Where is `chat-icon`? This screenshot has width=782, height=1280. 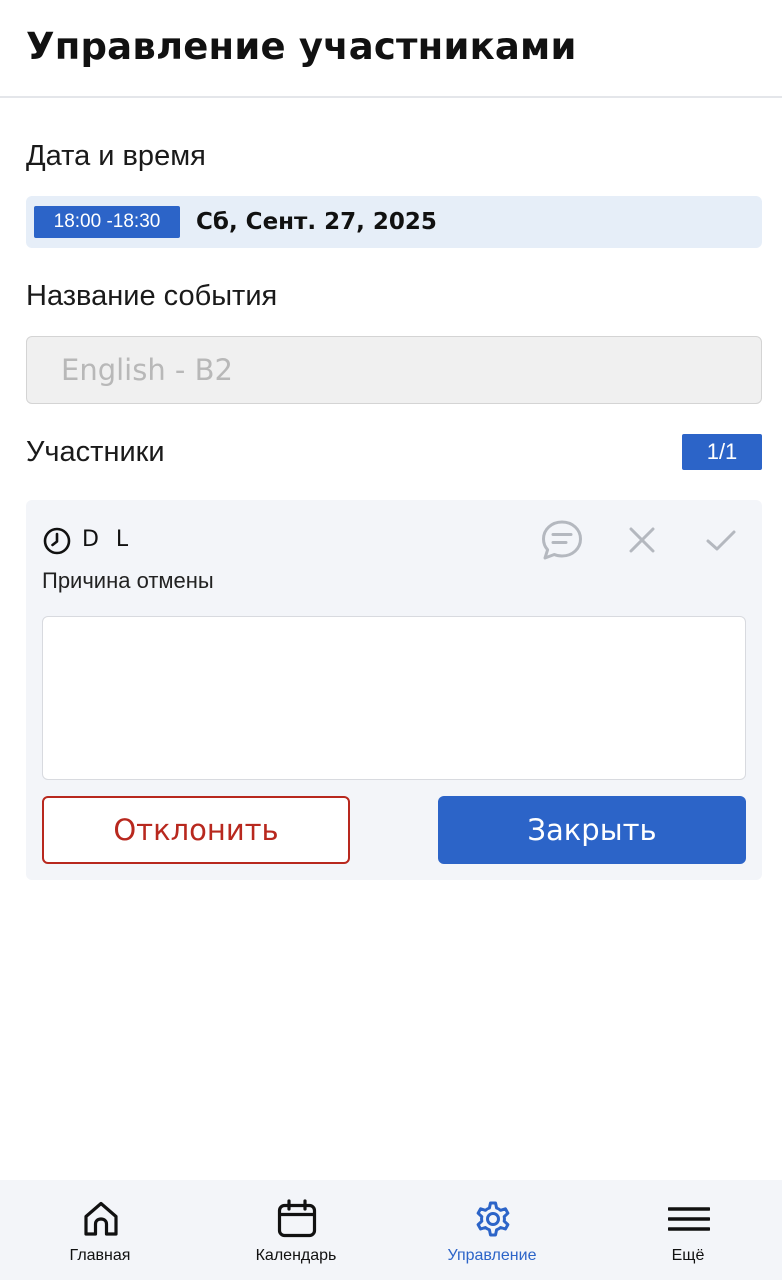
chat-icon is located at coordinates (562, 540).